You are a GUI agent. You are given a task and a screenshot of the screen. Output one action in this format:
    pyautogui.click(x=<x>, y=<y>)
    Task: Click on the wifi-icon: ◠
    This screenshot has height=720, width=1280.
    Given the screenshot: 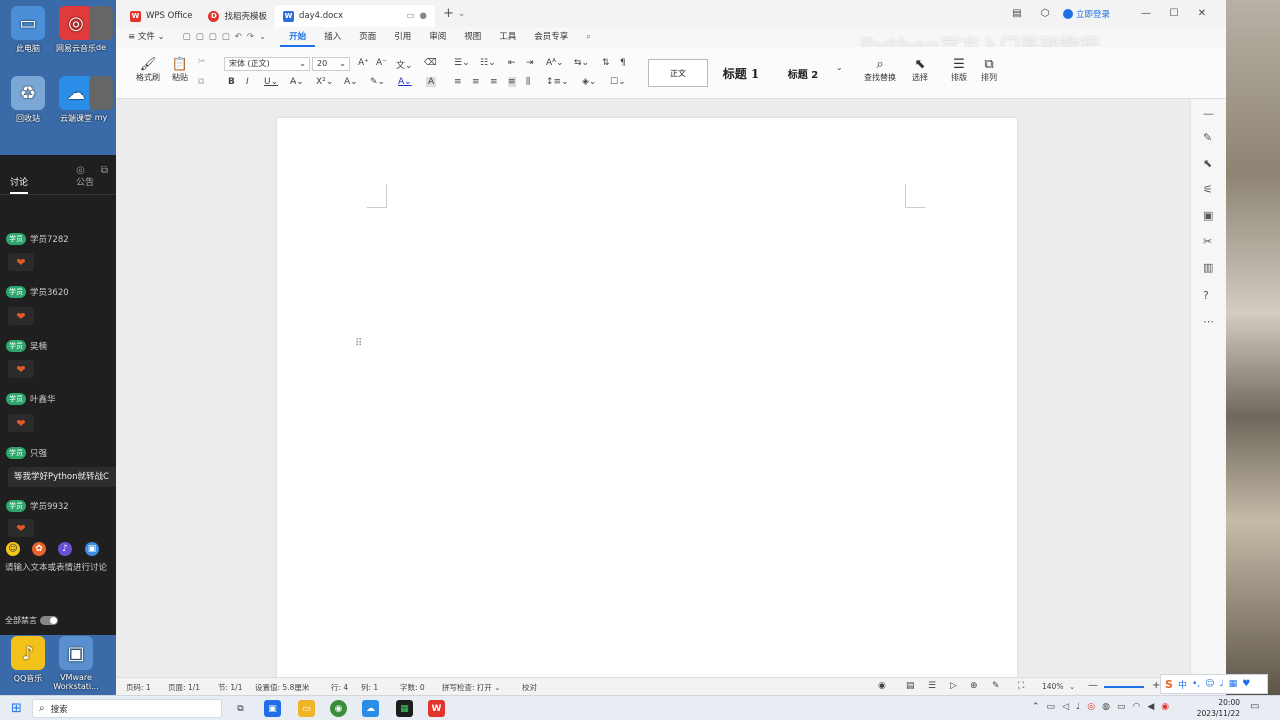 What is the action you would take?
    pyautogui.click(x=1136, y=707)
    